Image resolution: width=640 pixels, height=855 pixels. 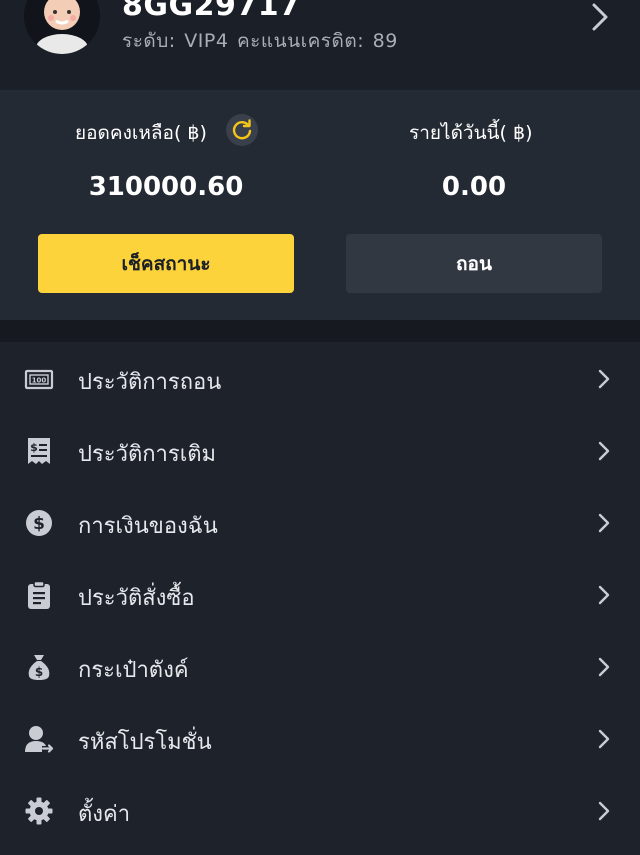 I want to click on menu-item-withdraw-history: 100 ประวัติการถอน, so click(x=320, y=378).